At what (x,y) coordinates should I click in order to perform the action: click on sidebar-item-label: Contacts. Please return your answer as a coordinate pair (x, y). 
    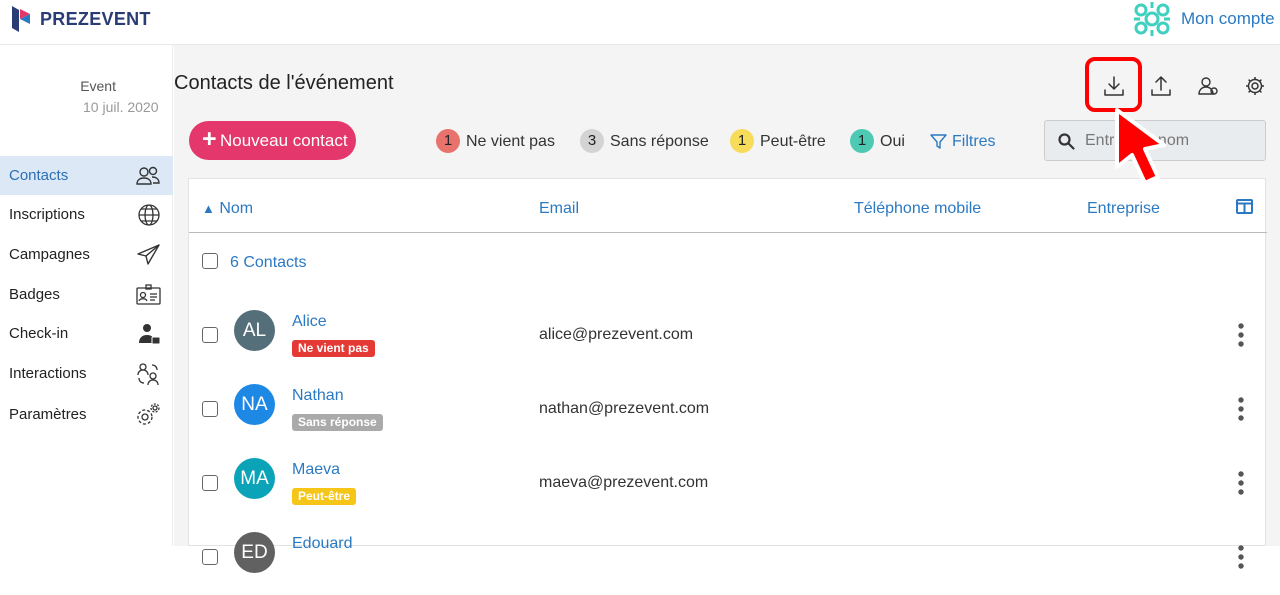
    Looking at the image, I should click on (39, 175).